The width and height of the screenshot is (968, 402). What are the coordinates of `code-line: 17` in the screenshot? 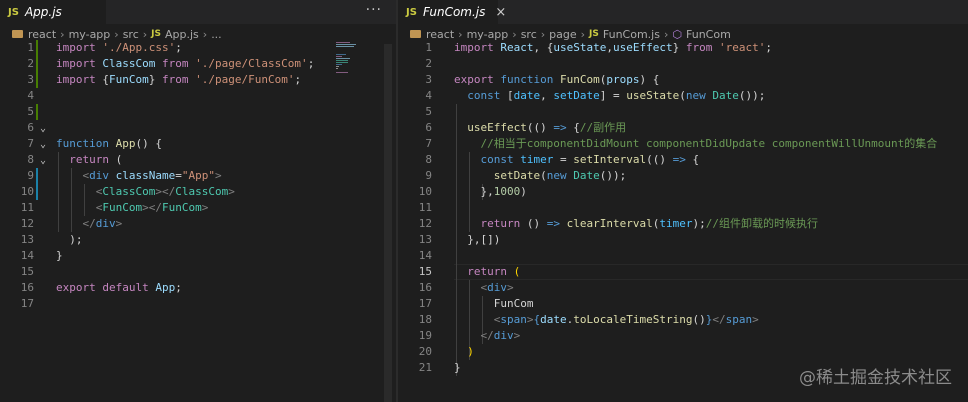 It's located at (198, 304).